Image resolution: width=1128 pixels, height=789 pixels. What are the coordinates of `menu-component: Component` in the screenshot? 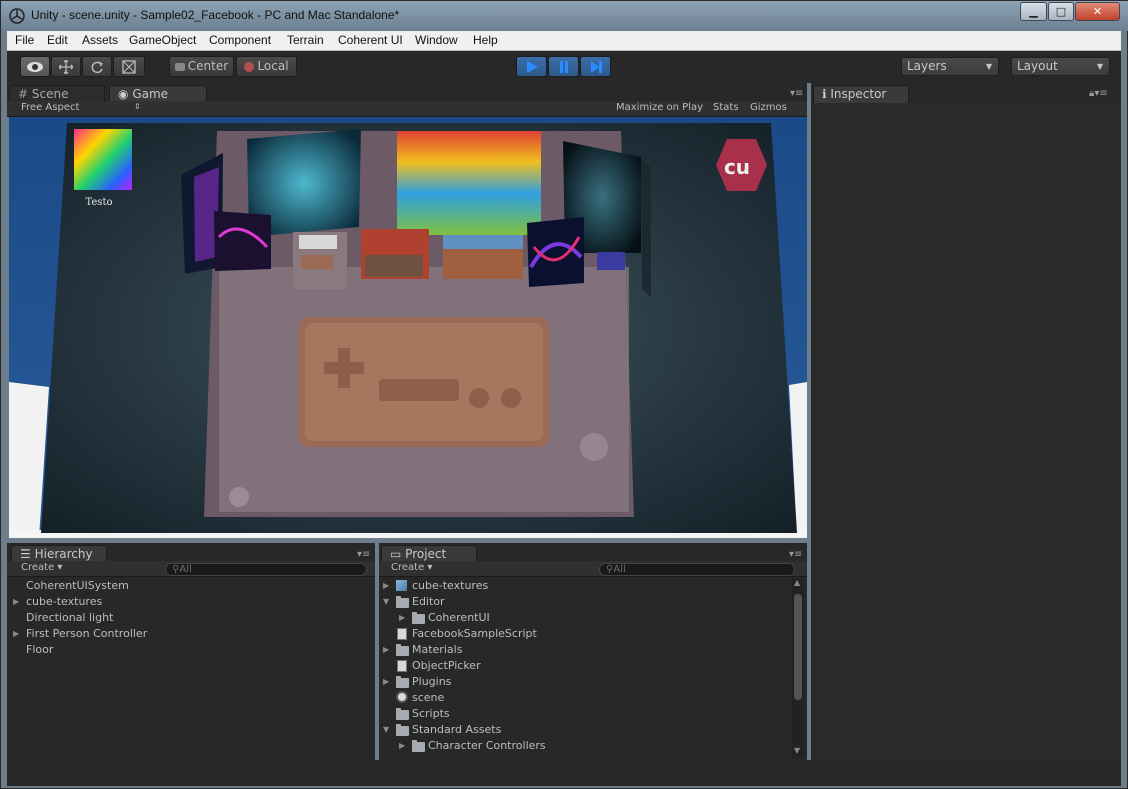 It's located at (240, 40).